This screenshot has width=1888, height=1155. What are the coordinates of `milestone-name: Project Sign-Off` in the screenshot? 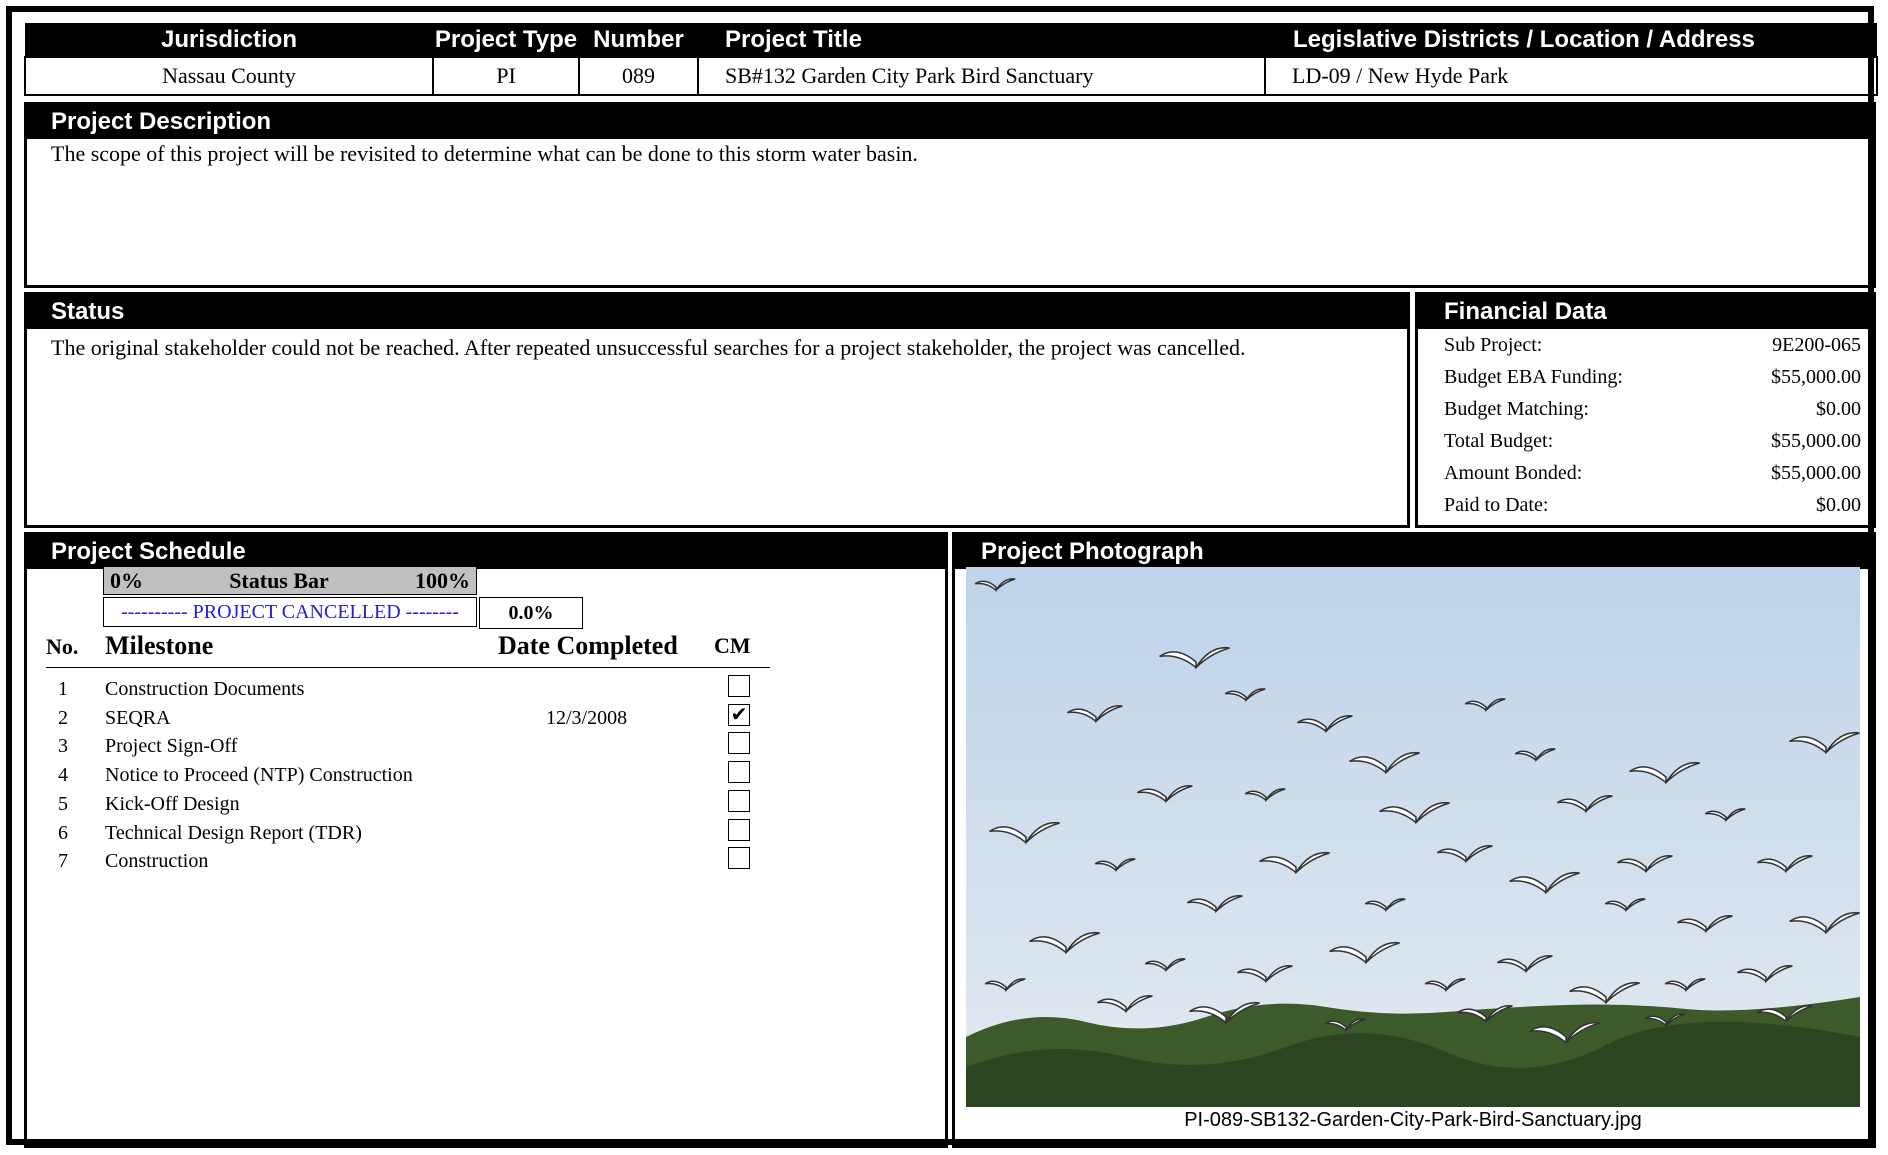 It's located at (171, 746).